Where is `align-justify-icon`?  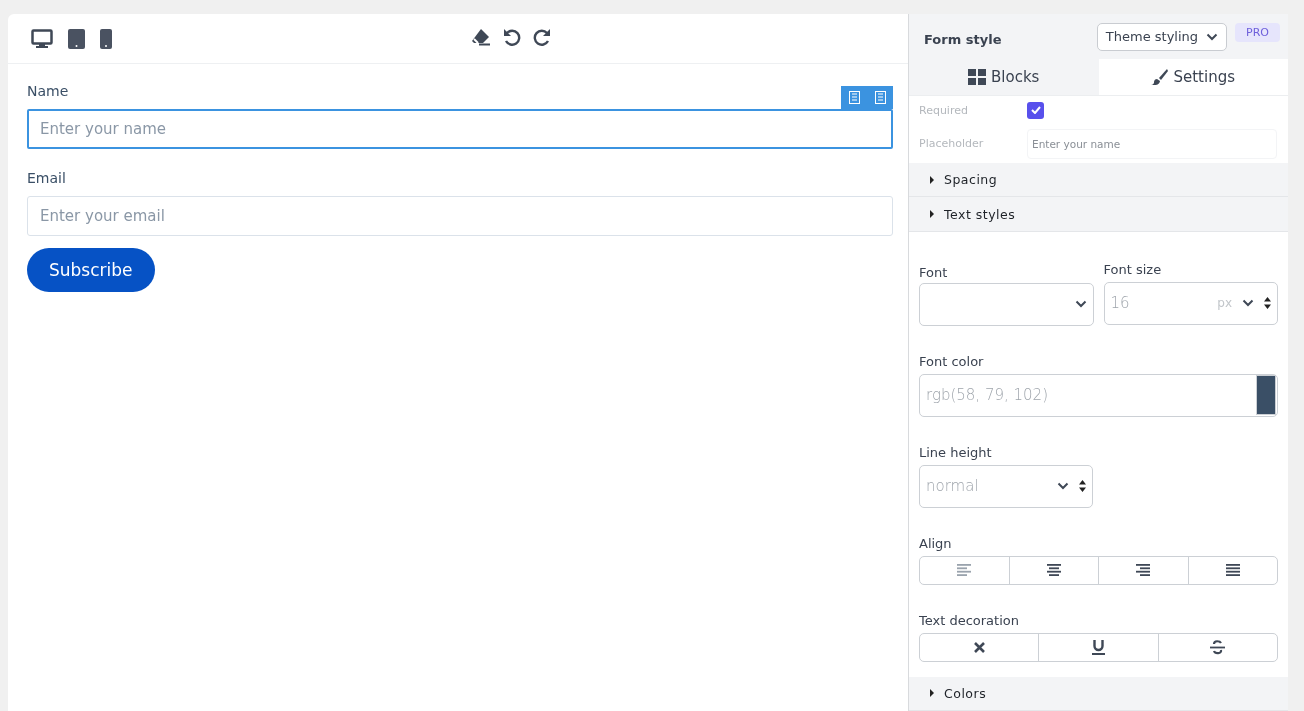 align-justify-icon is located at coordinates (1232, 570).